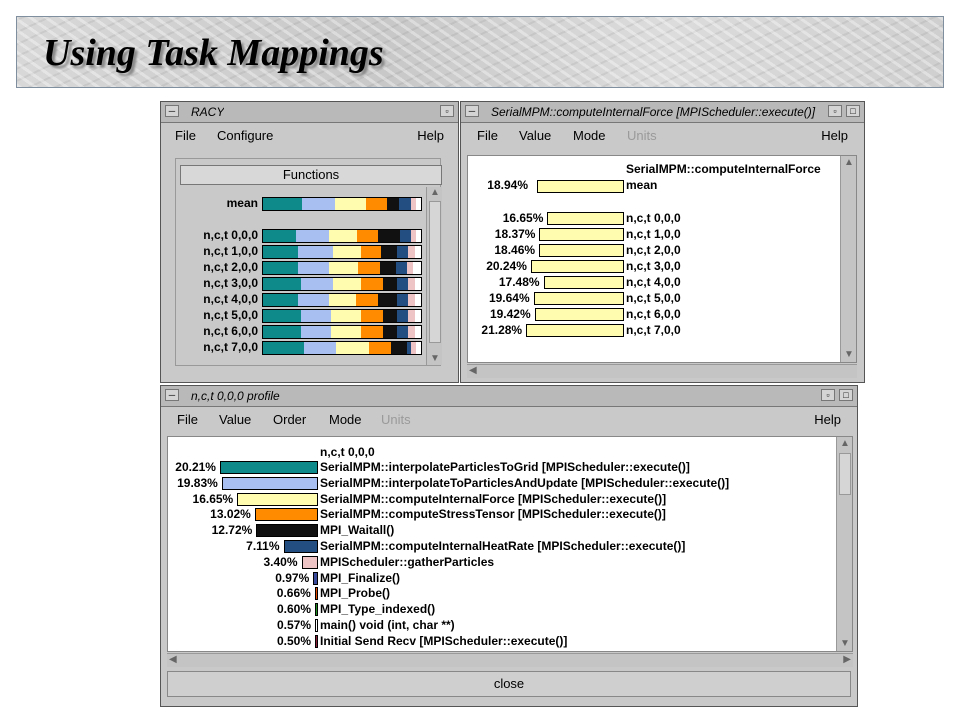 The image size is (960, 720). What do you see at coordinates (480, 52) in the screenshot?
I see `slide-banner: Using Task Mappings` at bounding box center [480, 52].